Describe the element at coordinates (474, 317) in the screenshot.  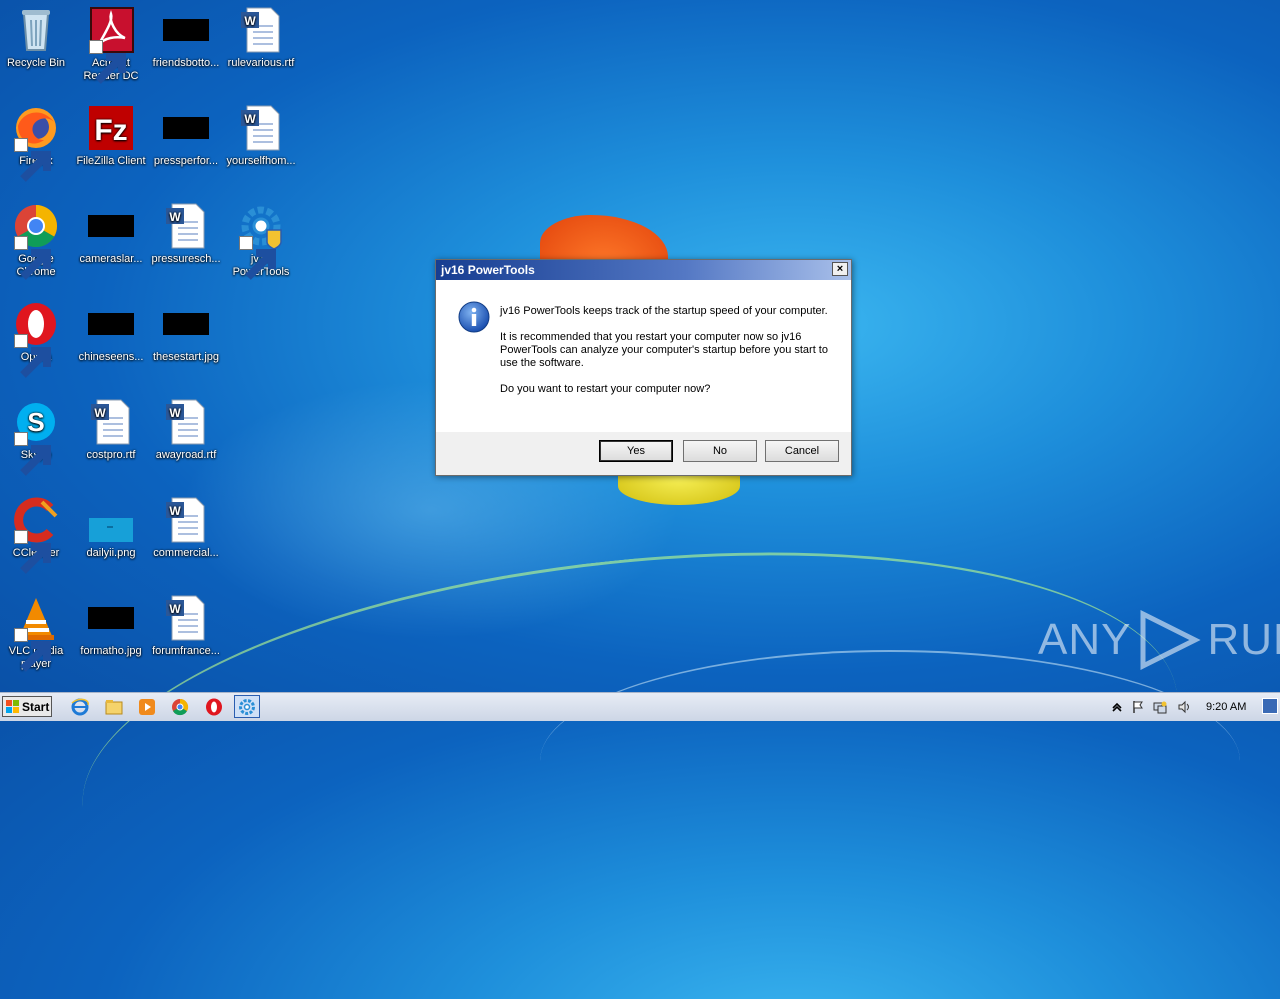
I see `info-icon` at that location.